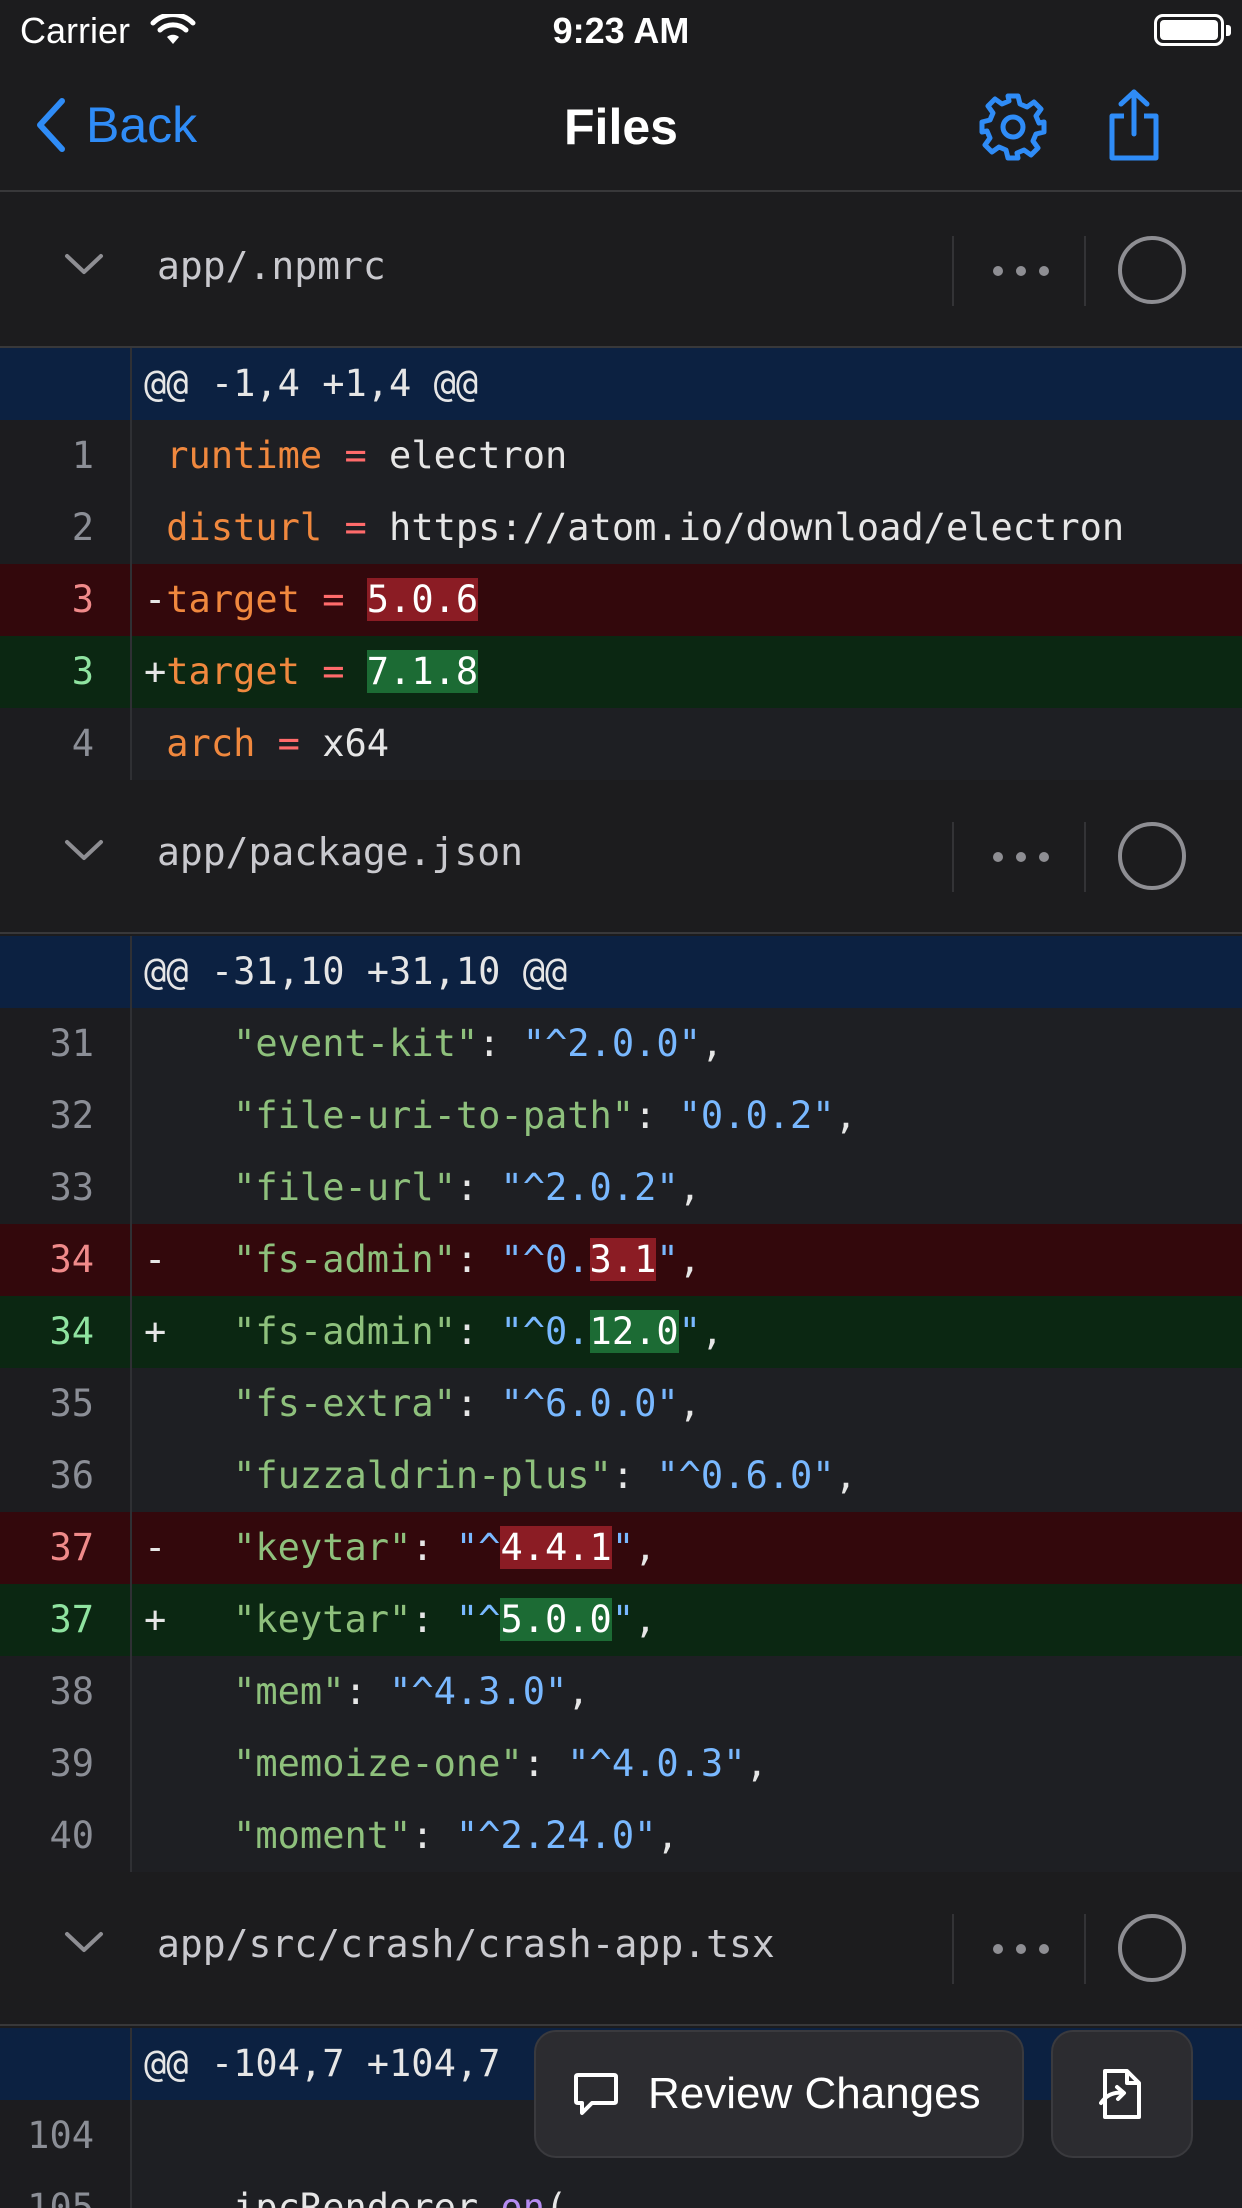 This screenshot has width=1242, height=2208. I want to click on diff-line-added: 37 + "keytar": "^5.0.0",, so click(621, 1620).